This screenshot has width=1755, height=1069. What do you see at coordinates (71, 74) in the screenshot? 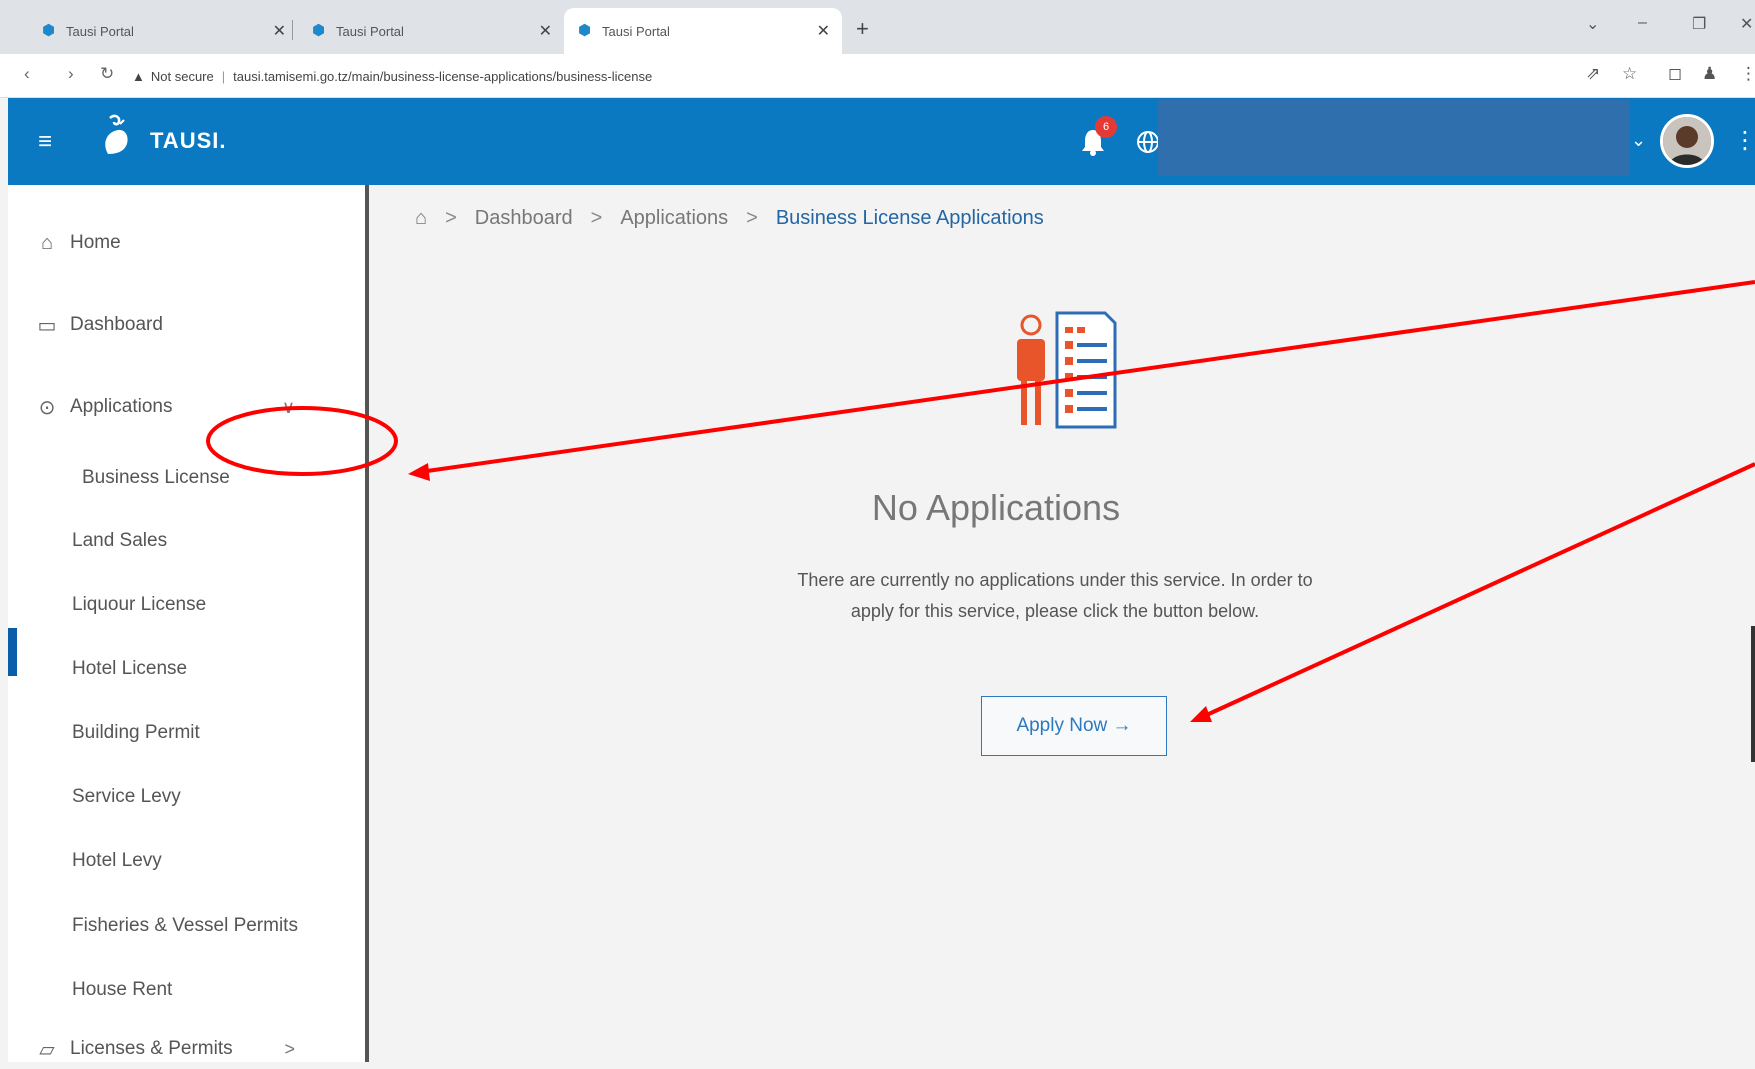
I see `forward-icon: ›` at bounding box center [71, 74].